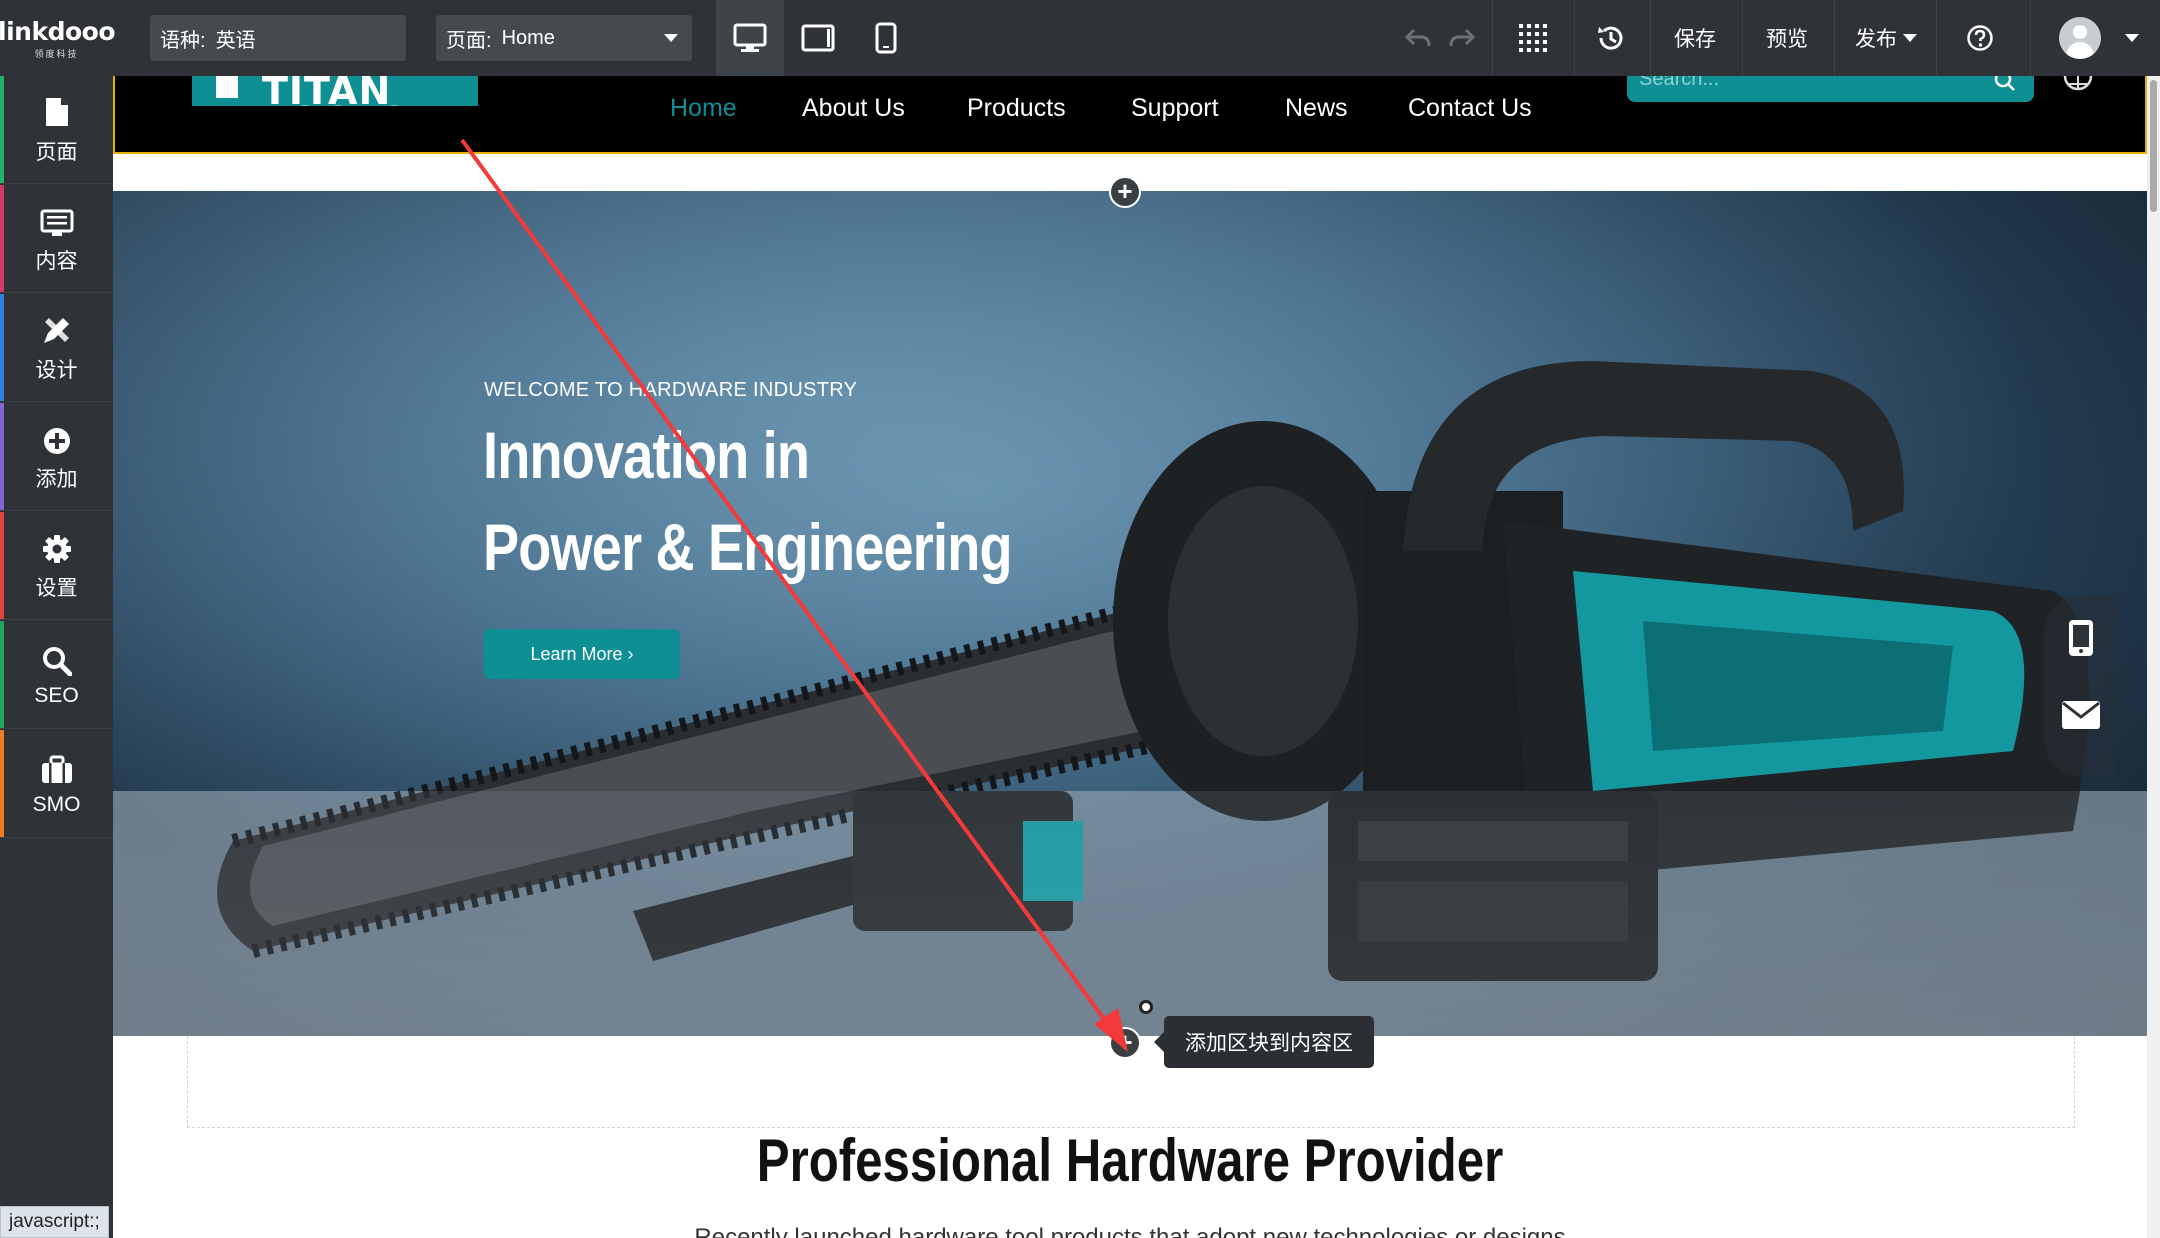 The image size is (2160, 1238). I want to click on preview-button: 预览, so click(1787, 38).